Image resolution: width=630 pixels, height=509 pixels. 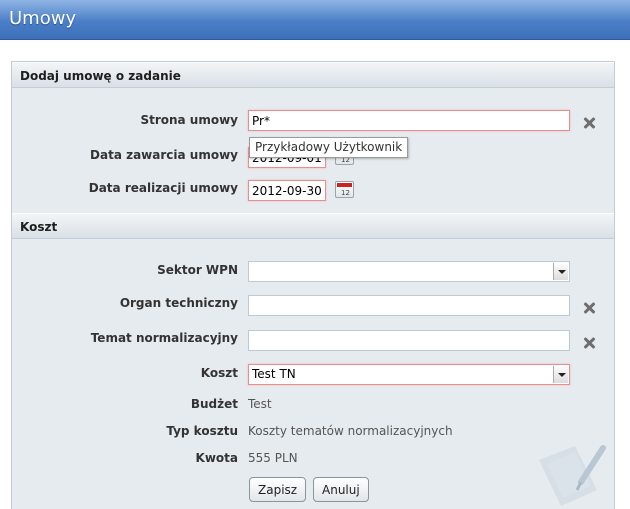 What do you see at coordinates (409, 305) in the screenshot?
I see `organ-techniczny-input` at bounding box center [409, 305].